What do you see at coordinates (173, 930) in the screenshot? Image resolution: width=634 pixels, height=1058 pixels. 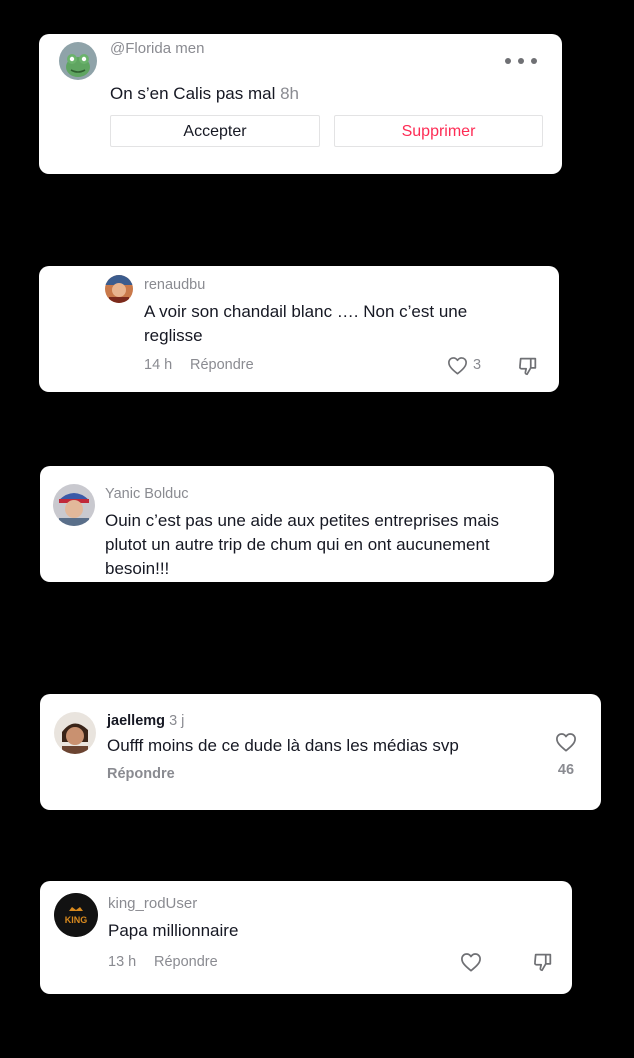 I see `comment-text: Papa millionnaire` at bounding box center [173, 930].